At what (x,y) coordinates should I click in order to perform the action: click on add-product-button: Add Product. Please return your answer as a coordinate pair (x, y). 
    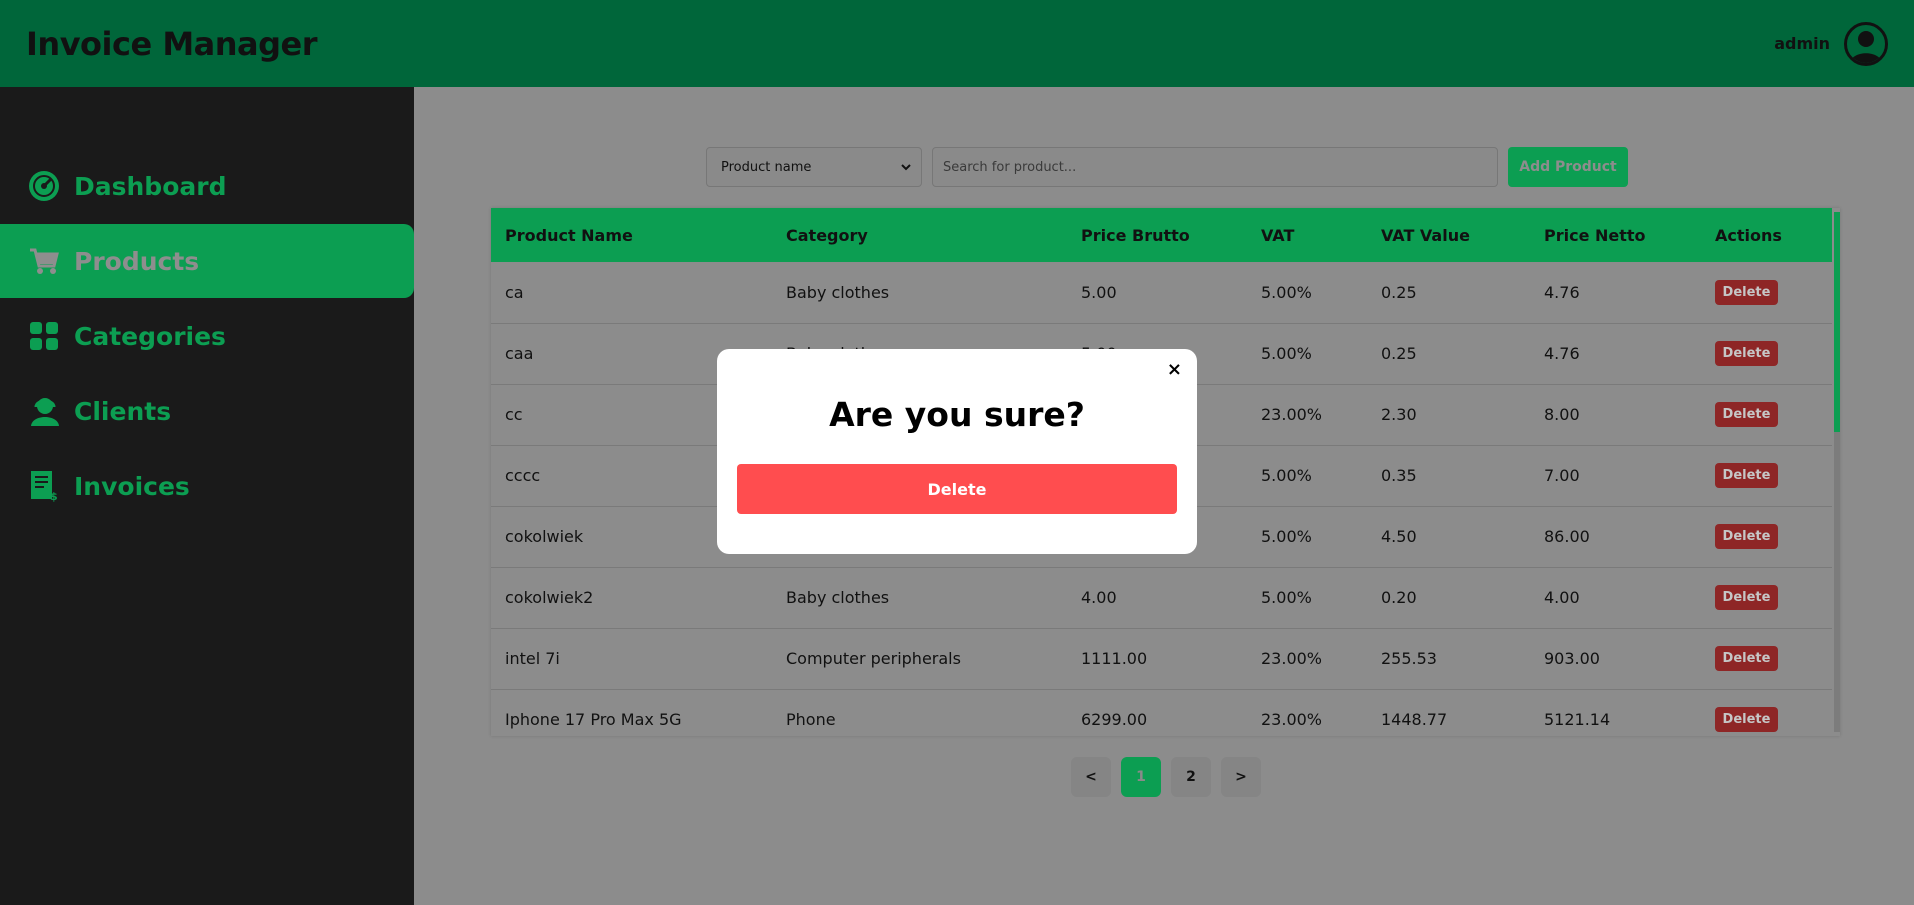
    Looking at the image, I should click on (1568, 167).